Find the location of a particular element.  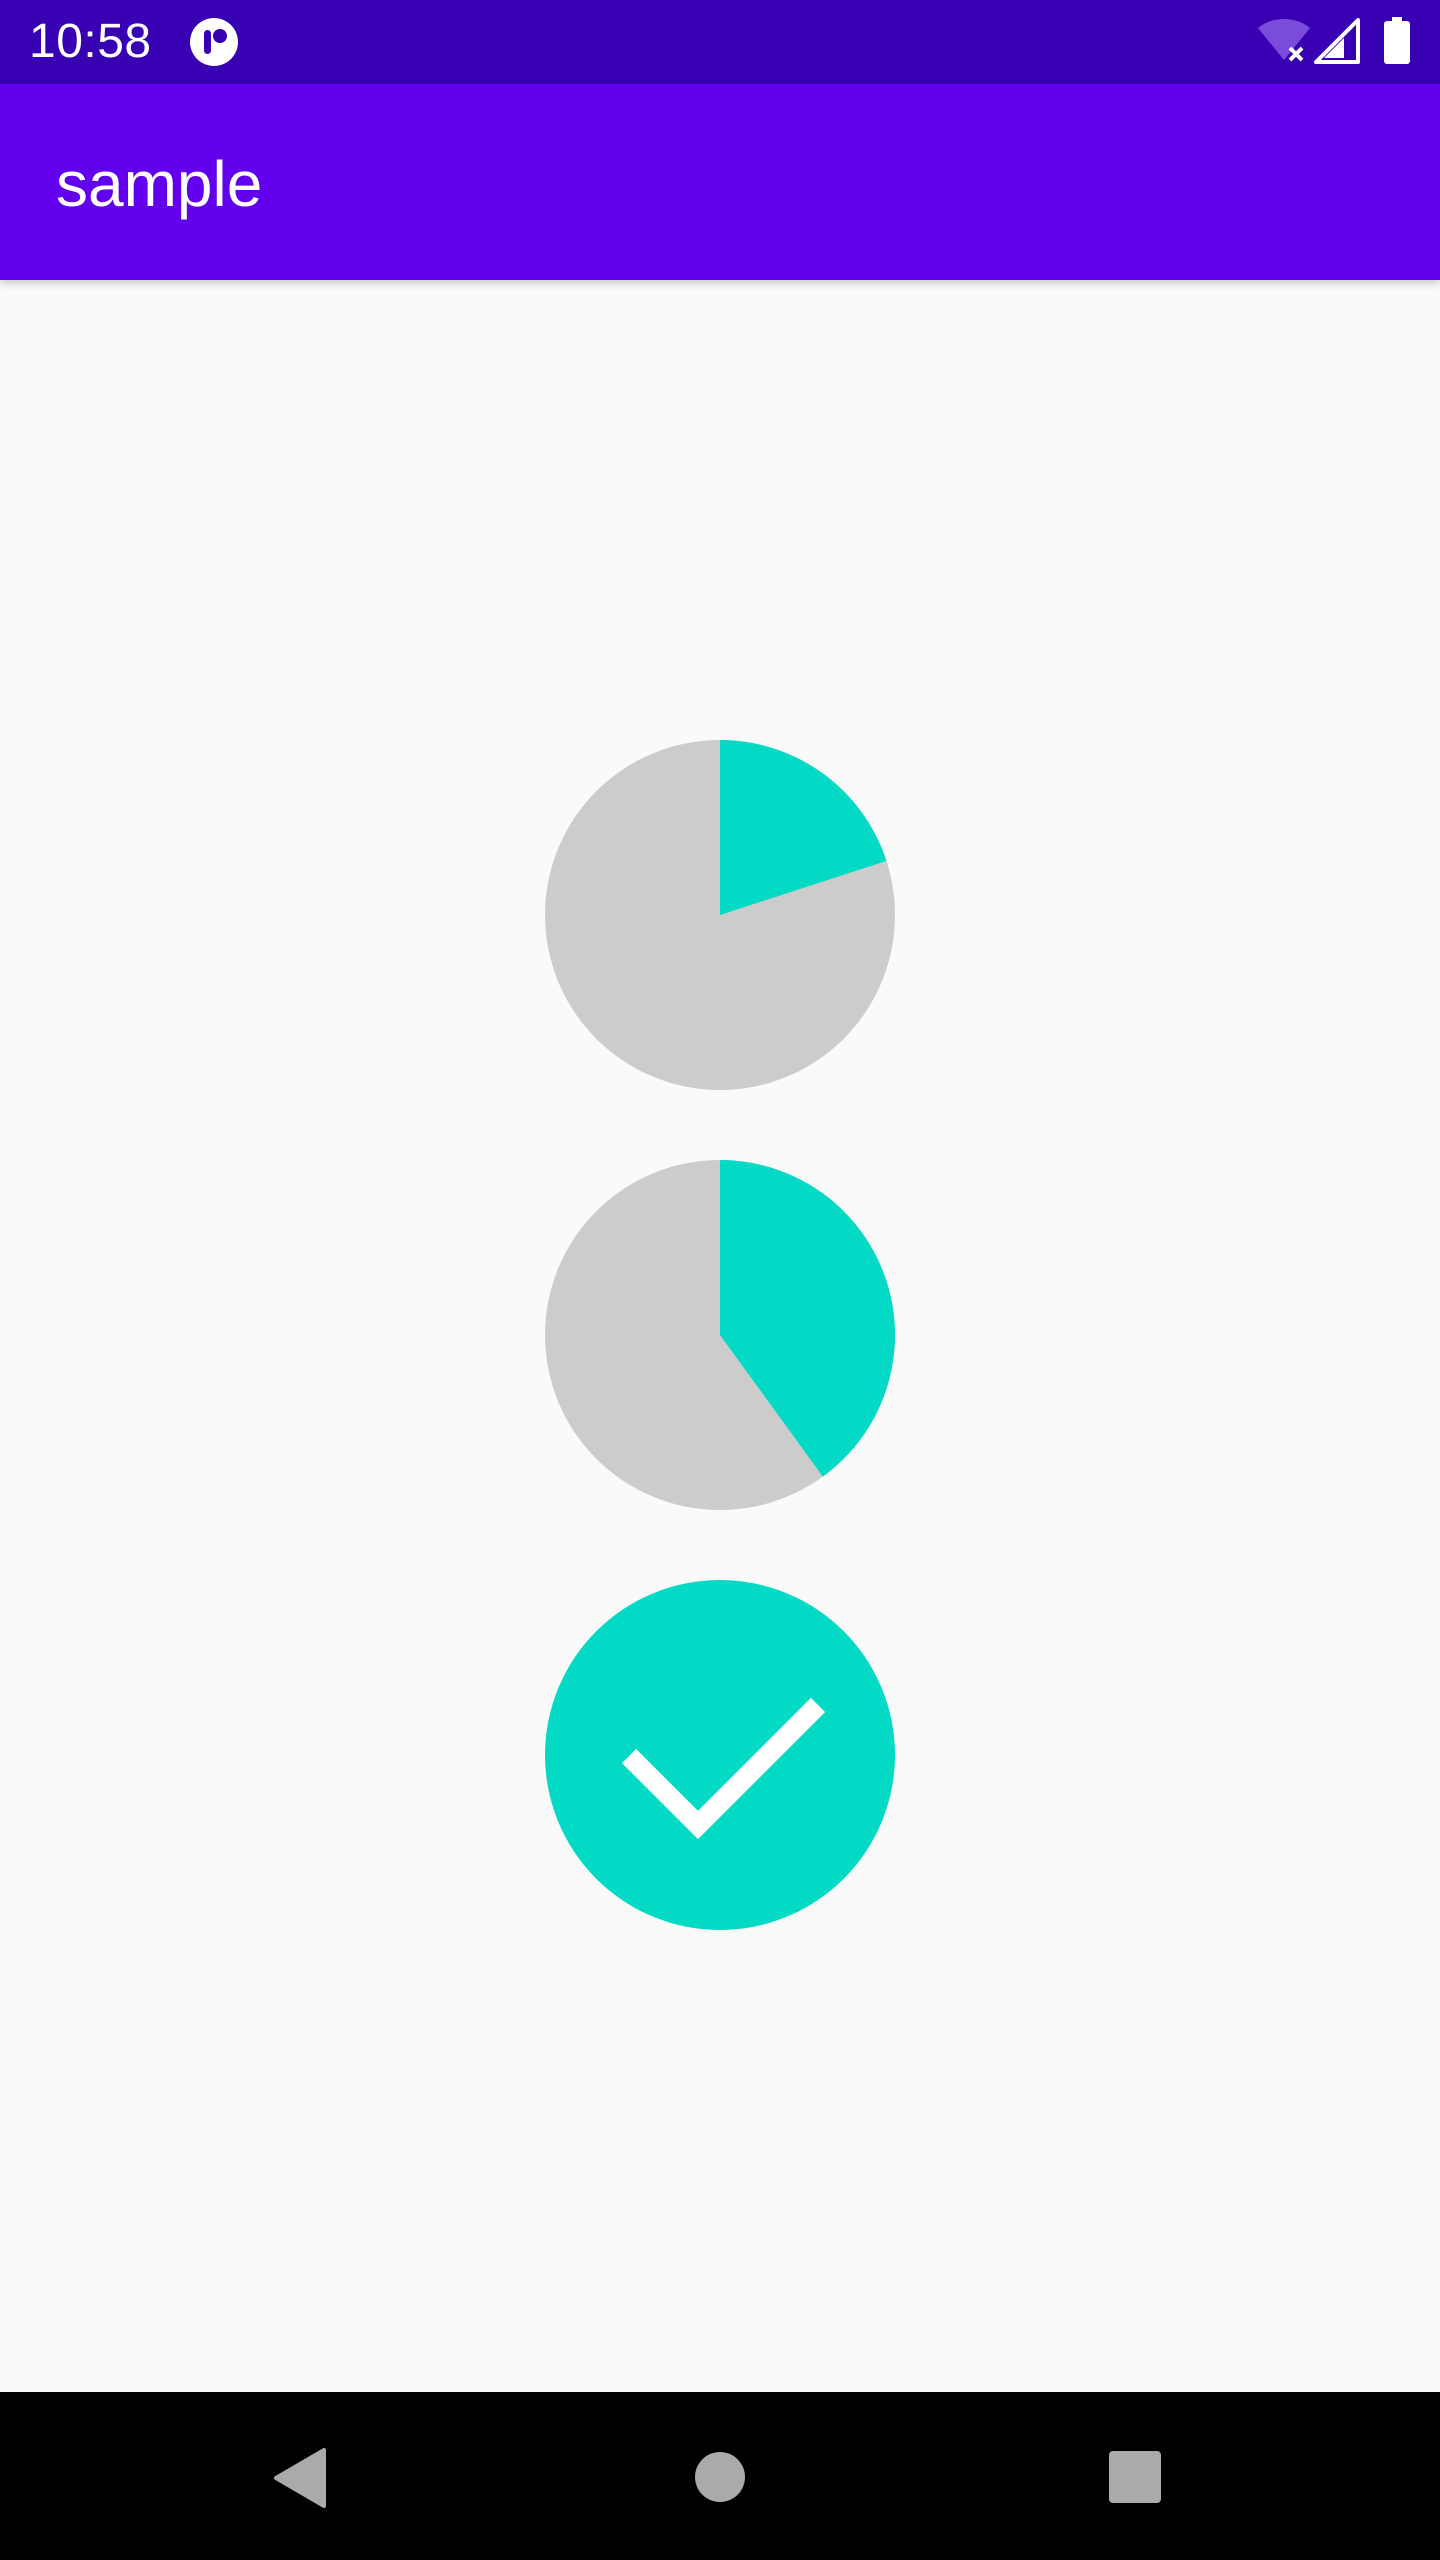

progress-complete-badge is located at coordinates (720, 1755).